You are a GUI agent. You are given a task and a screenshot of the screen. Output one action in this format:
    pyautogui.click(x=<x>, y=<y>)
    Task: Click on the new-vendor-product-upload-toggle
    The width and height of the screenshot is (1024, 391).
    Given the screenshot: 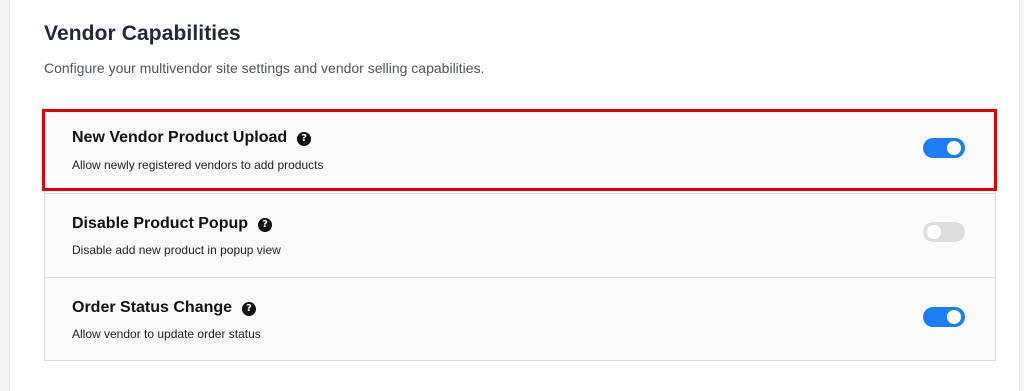 What is the action you would take?
    pyautogui.click(x=944, y=148)
    